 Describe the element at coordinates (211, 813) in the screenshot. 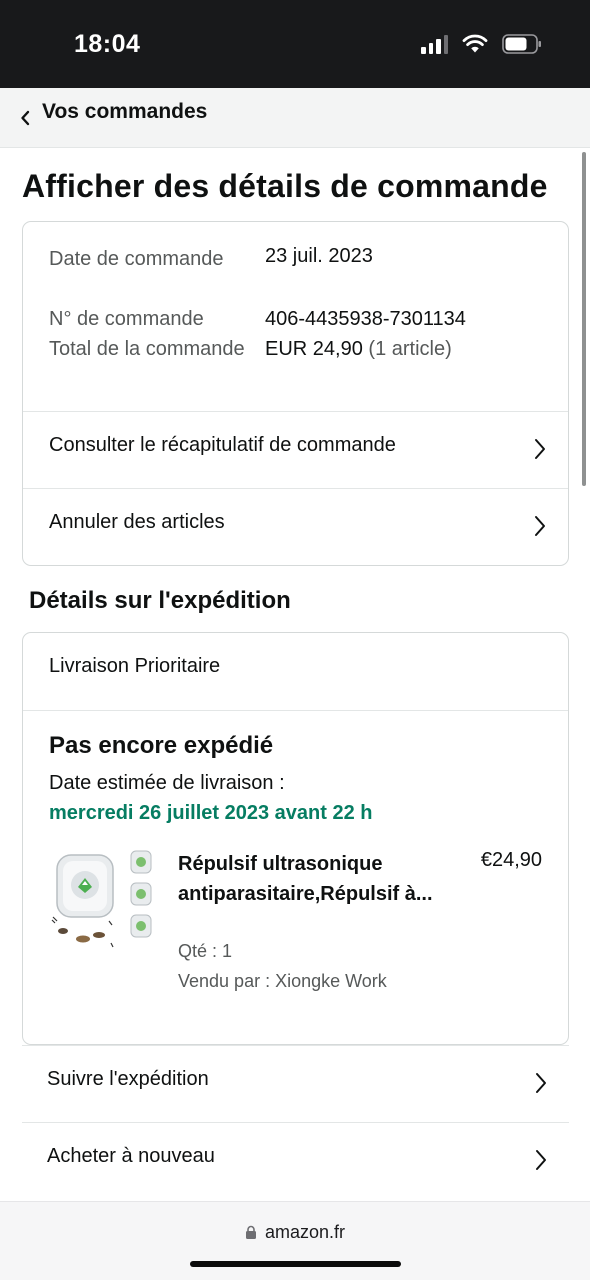

I see `estimated-delivery-date: mercredi 26 juillet 2023 avant 22 h` at that location.